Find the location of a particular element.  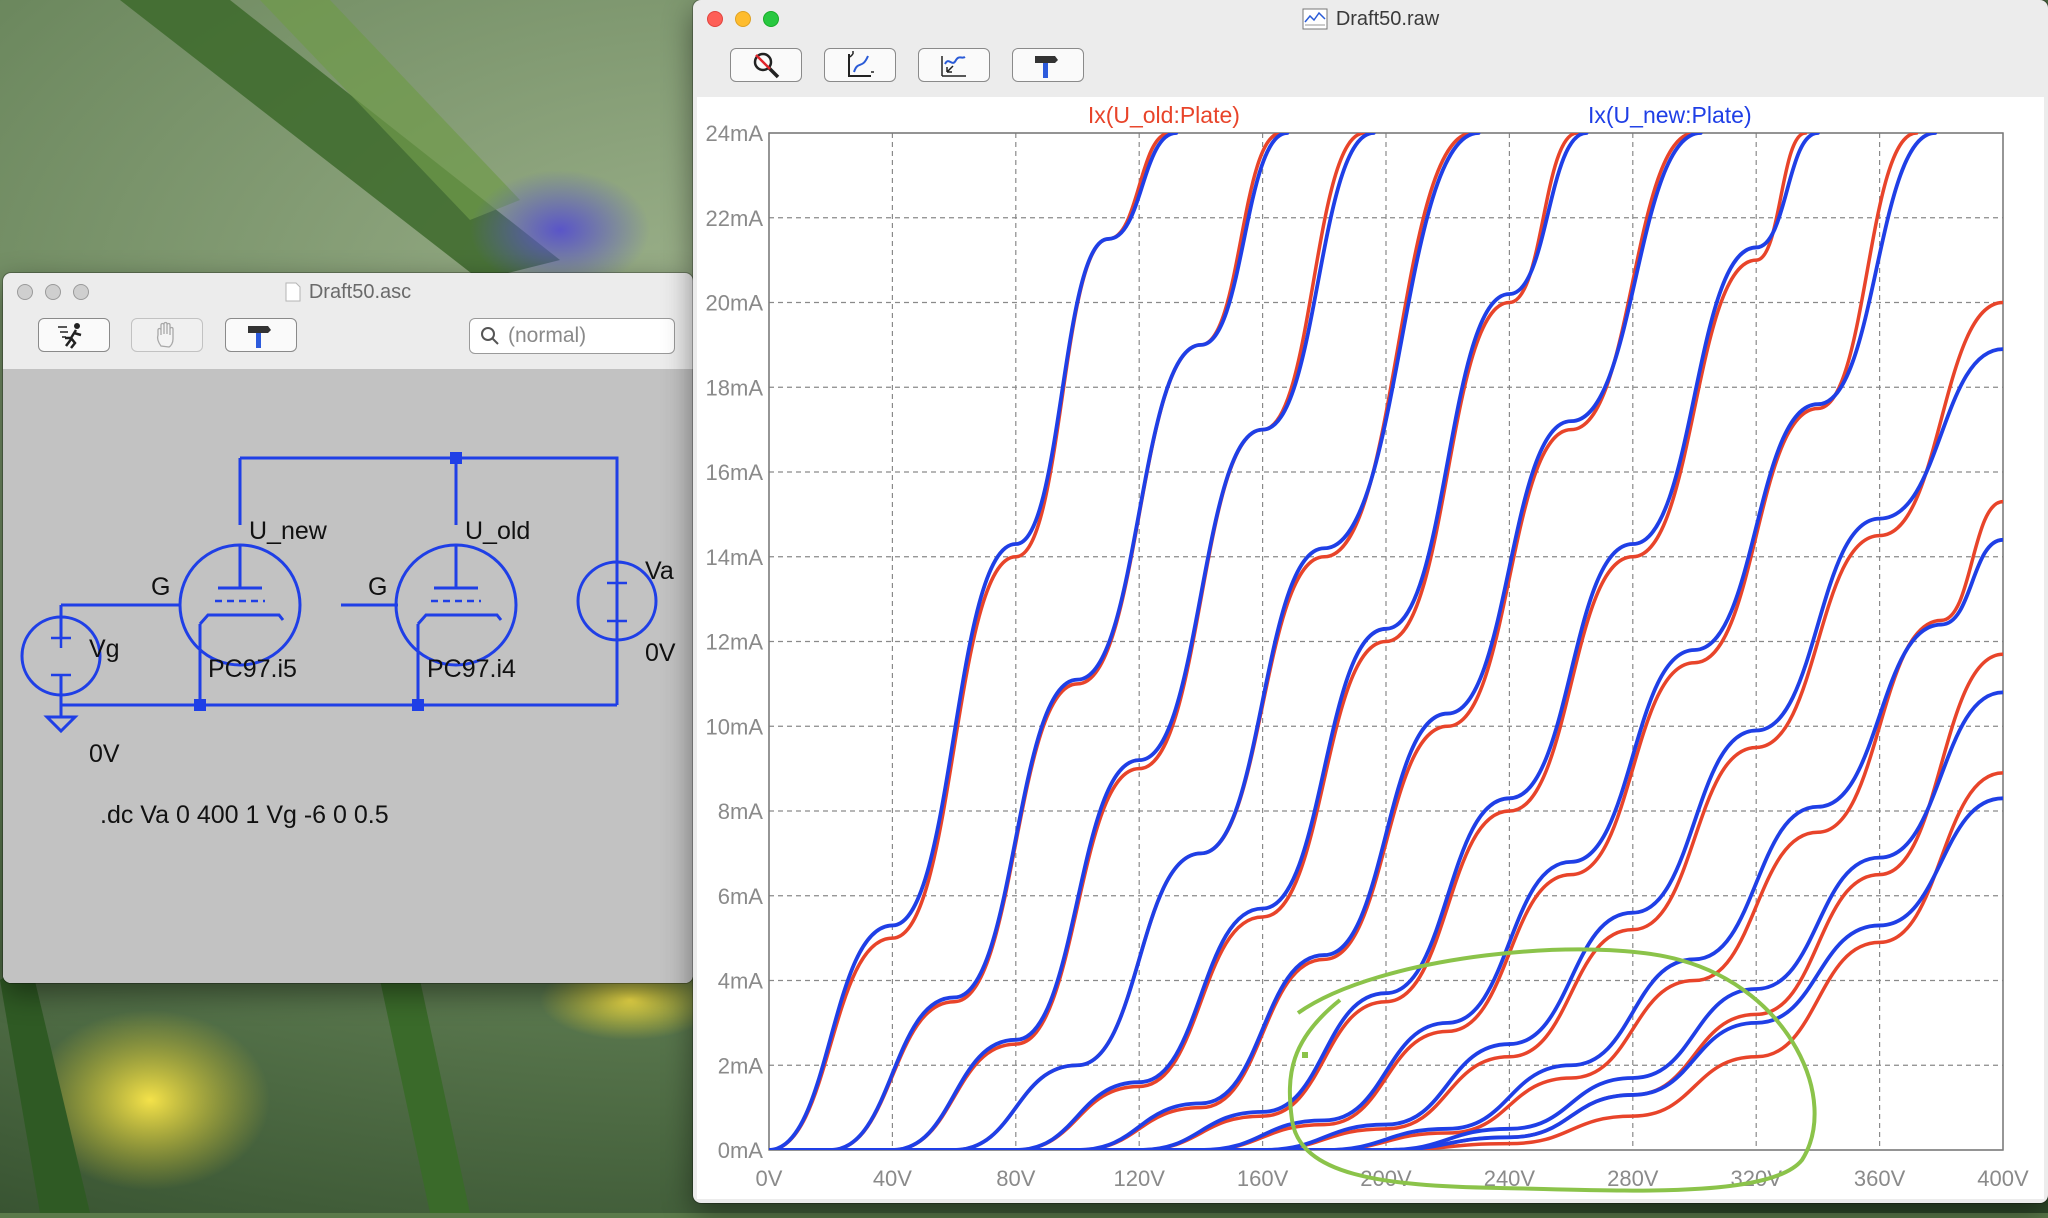

y-tick-label: 0mA is located at coordinates (741, 1150).